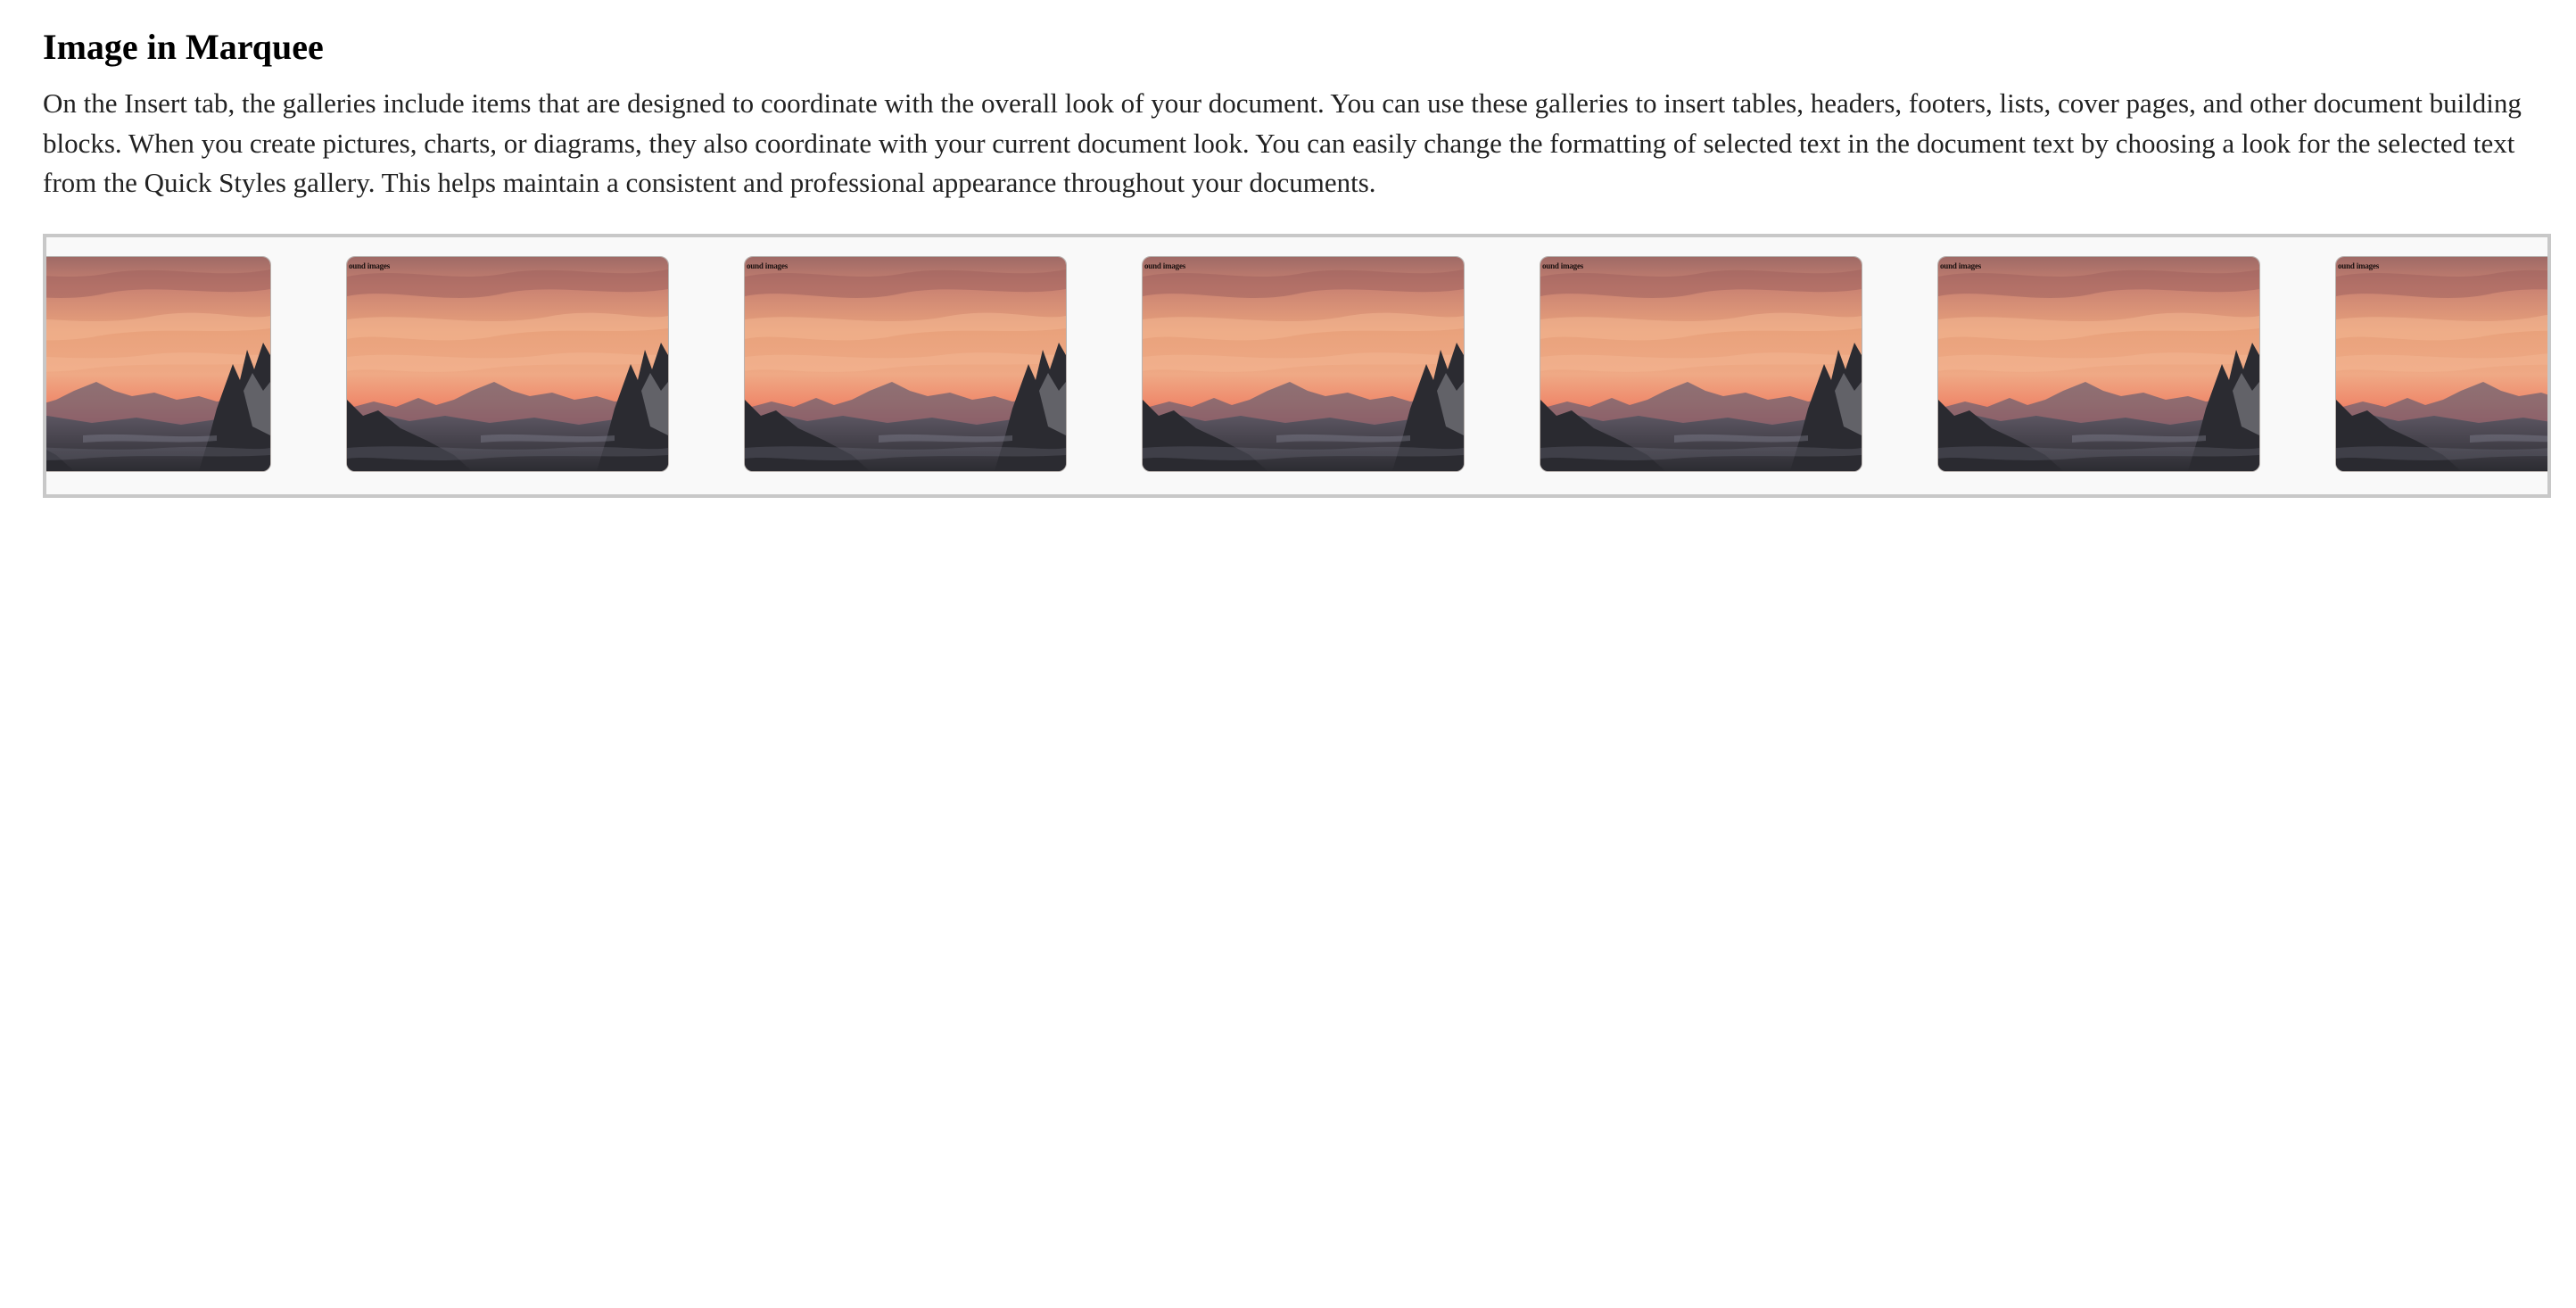 This screenshot has width=2576, height=1308. I want to click on page-title: Image in Marquee, so click(184, 47).